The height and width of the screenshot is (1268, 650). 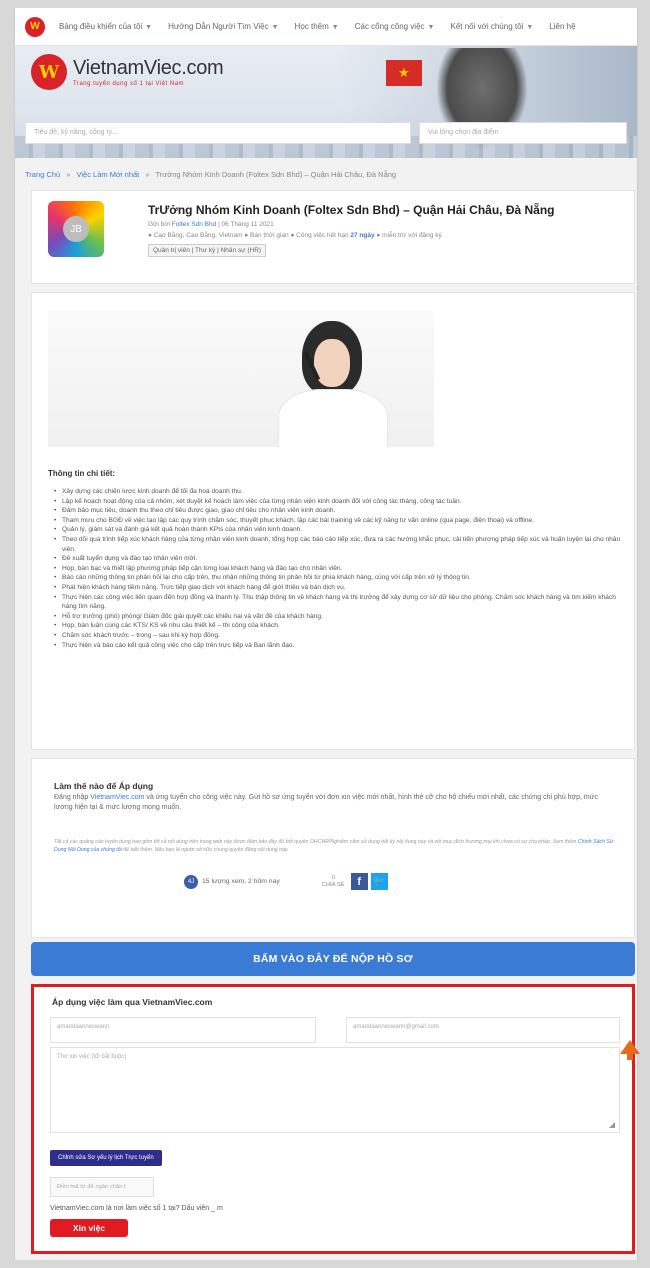 I want to click on submit-application-button: Xin việc, so click(x=89, y=1228).